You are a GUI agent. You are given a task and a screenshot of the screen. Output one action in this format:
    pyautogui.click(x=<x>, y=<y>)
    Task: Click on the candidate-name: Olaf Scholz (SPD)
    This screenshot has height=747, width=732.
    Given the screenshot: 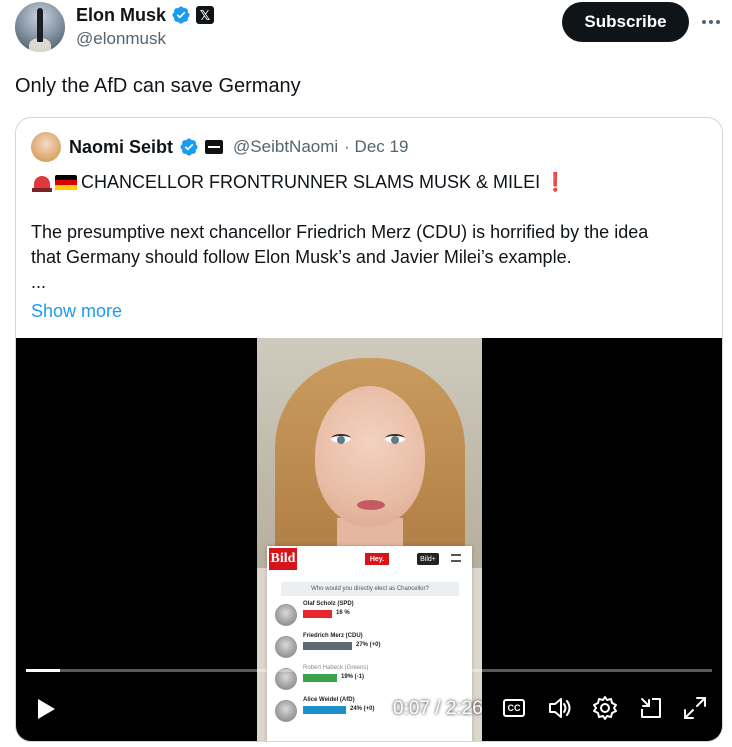 What is the action you would take?
    pyautogui.click(x=328, y=604)
    